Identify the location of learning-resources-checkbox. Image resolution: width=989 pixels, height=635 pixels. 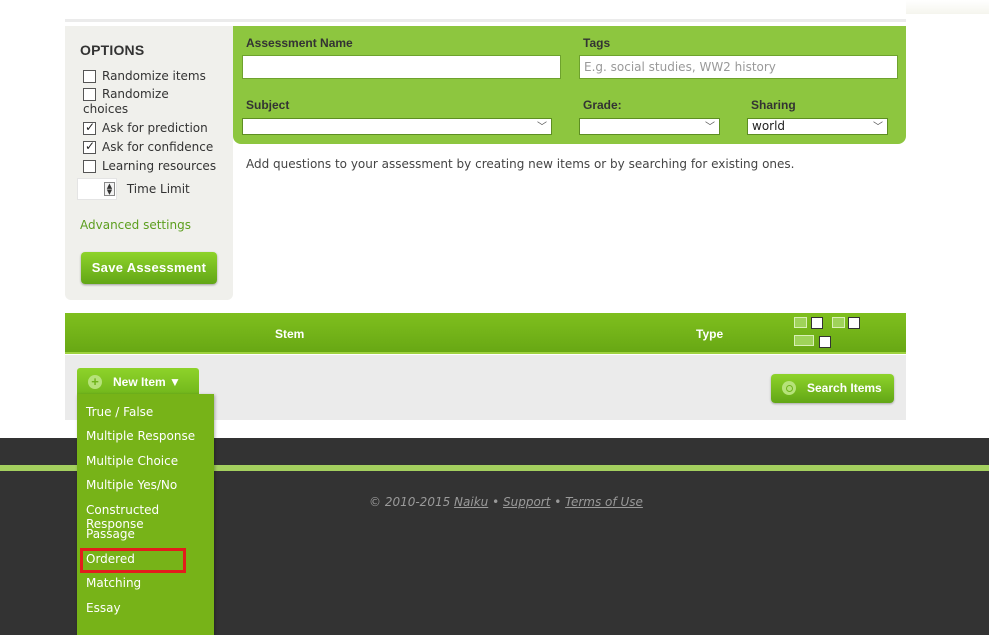
(89, 166).